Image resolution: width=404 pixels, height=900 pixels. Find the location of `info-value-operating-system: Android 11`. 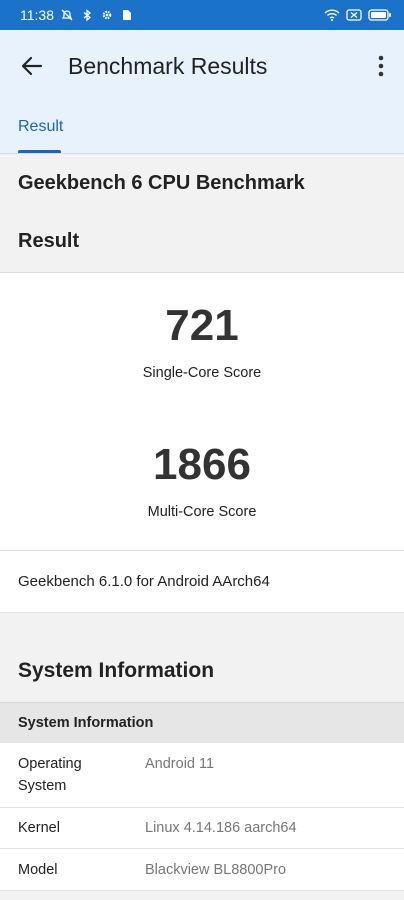

info-value-operating-system: Android 11 is located at coordinates (180, 764).